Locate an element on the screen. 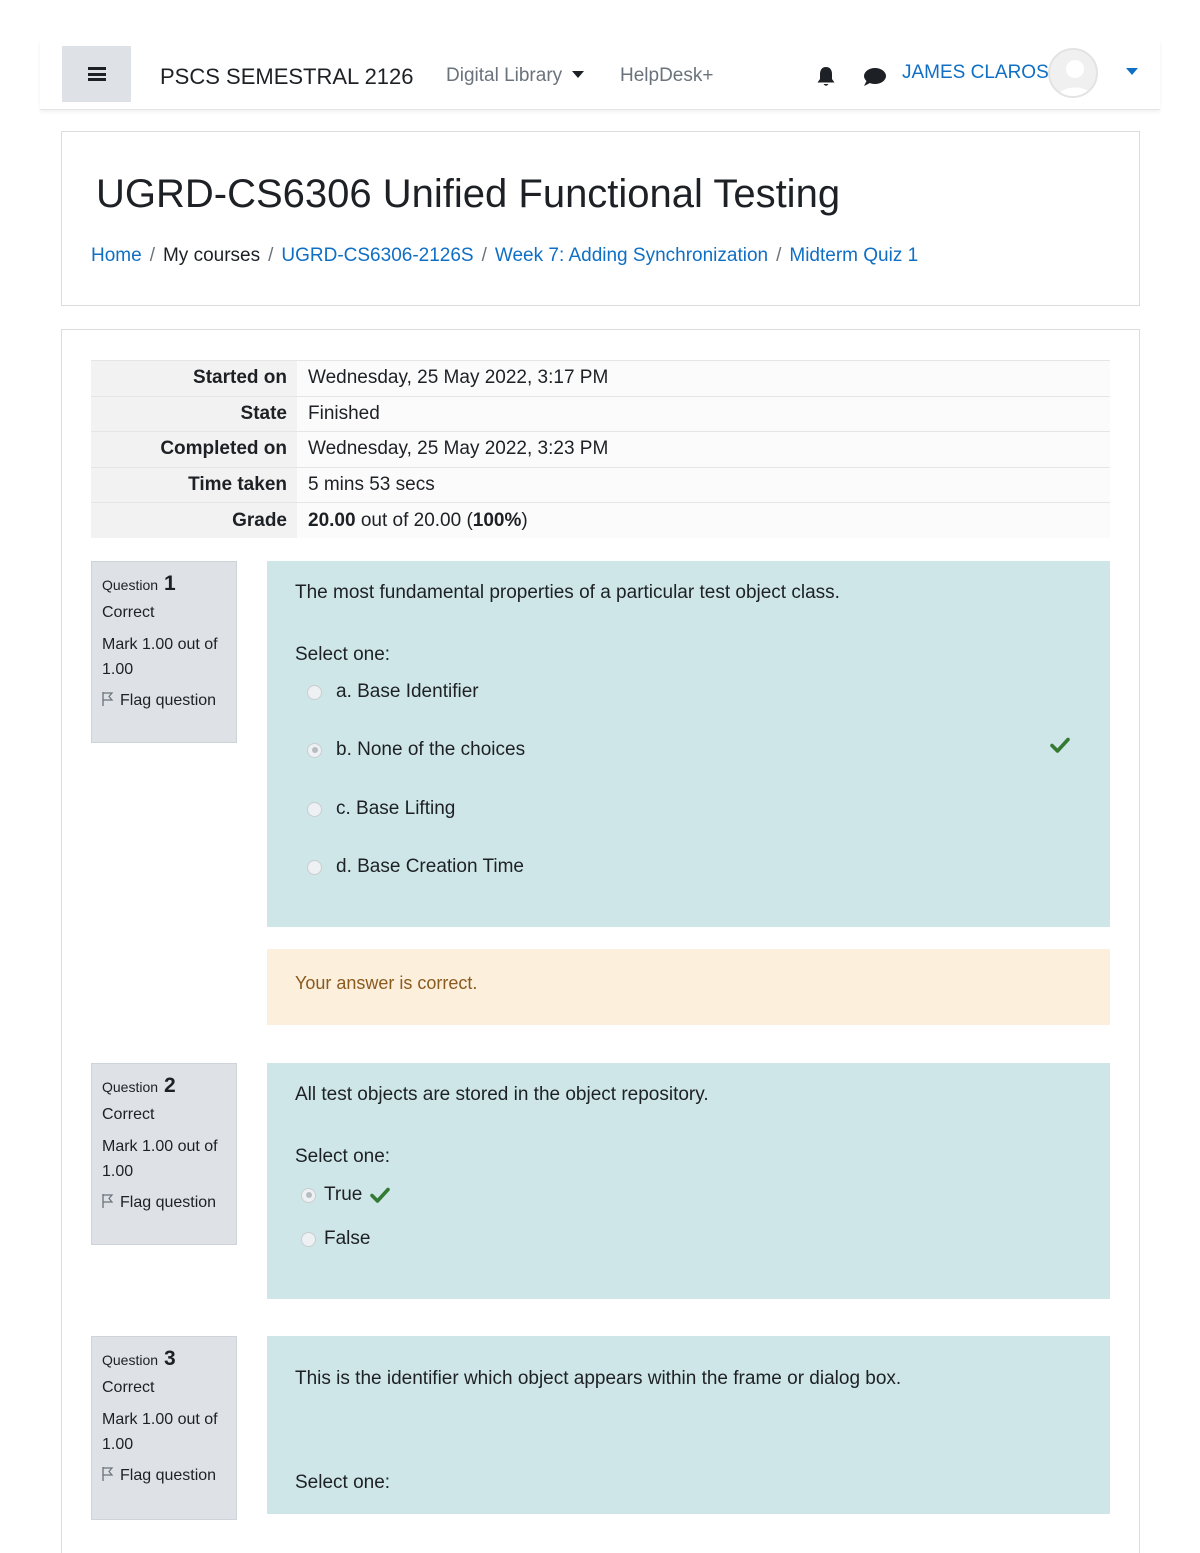 This screenshot has width=1200, height=1553. hamburger-icon is located at coordinates (96, 74).